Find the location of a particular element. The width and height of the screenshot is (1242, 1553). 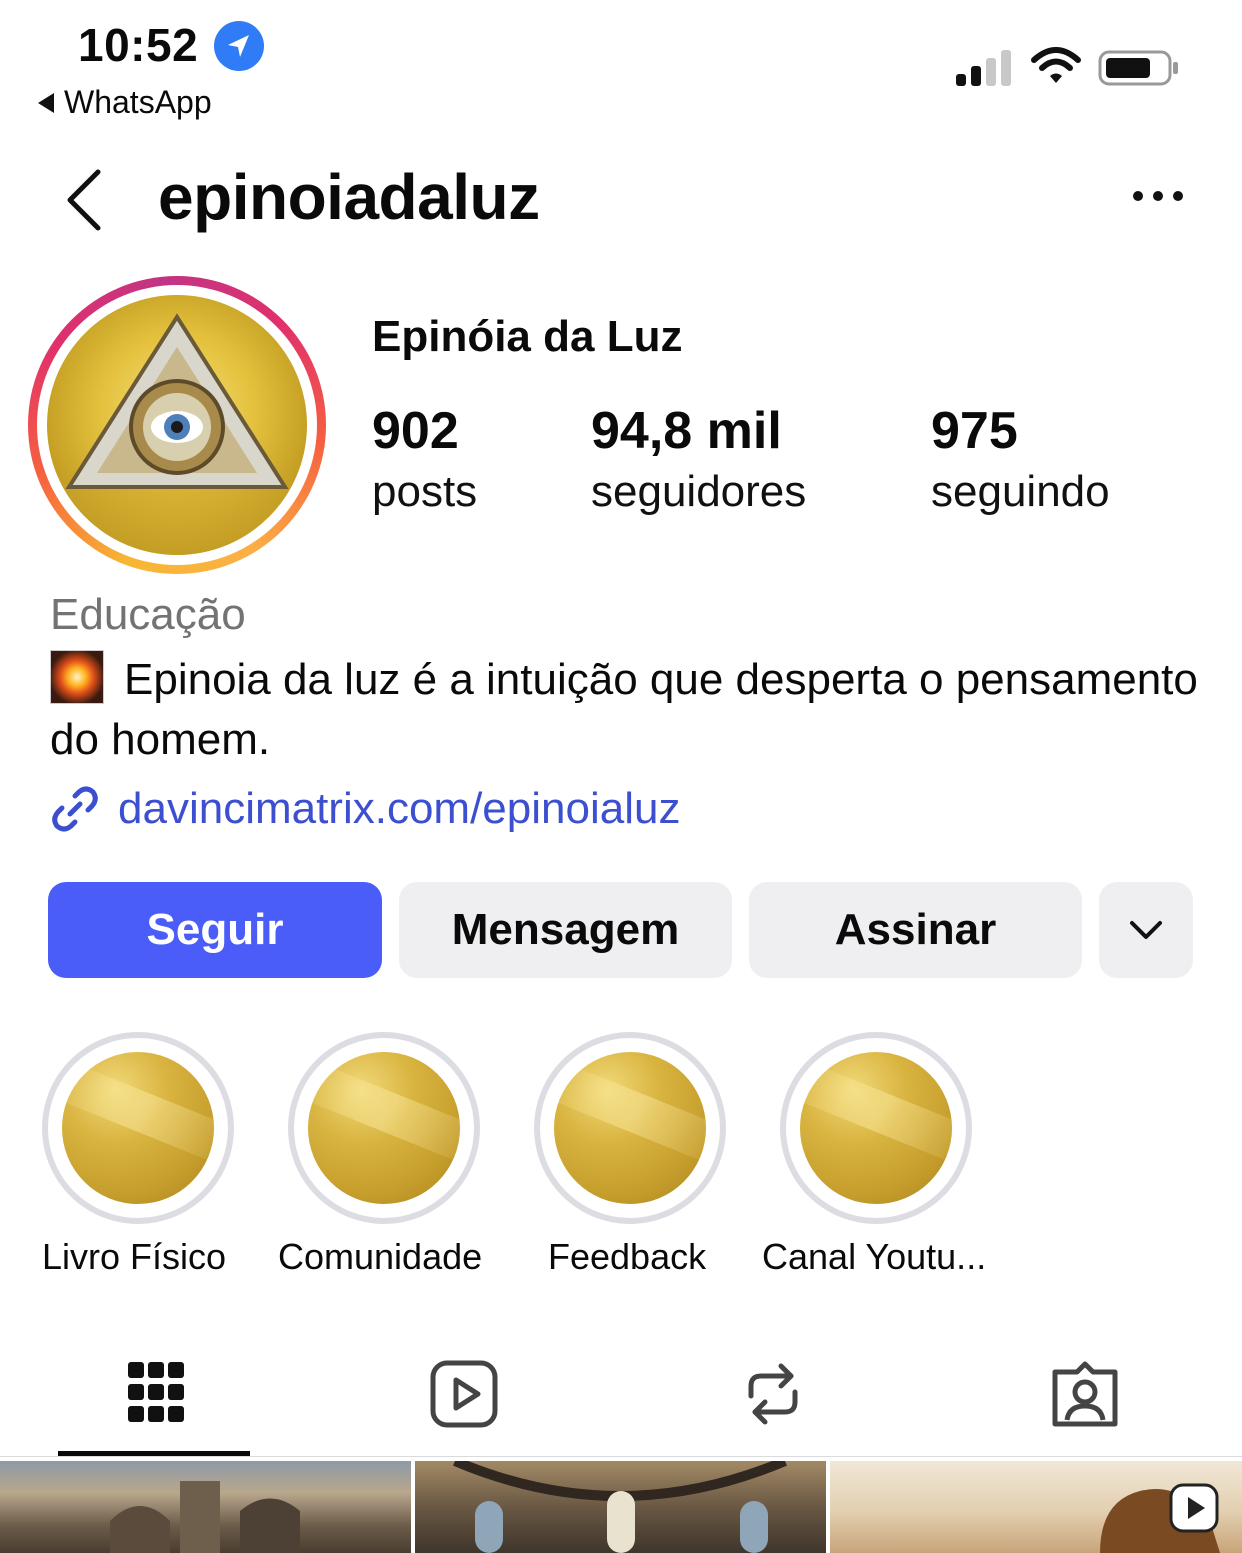

chevron-down-icon is located at coordinates (1146, 930).